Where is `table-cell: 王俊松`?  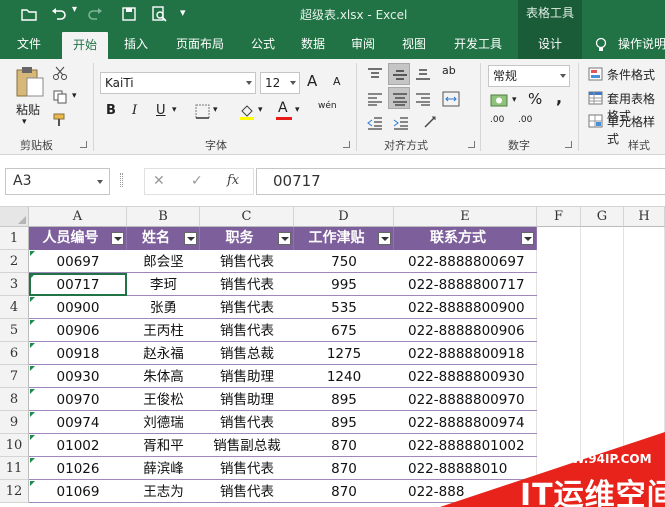 table-cell: 王俊松 is located at coordinates (163, 399).